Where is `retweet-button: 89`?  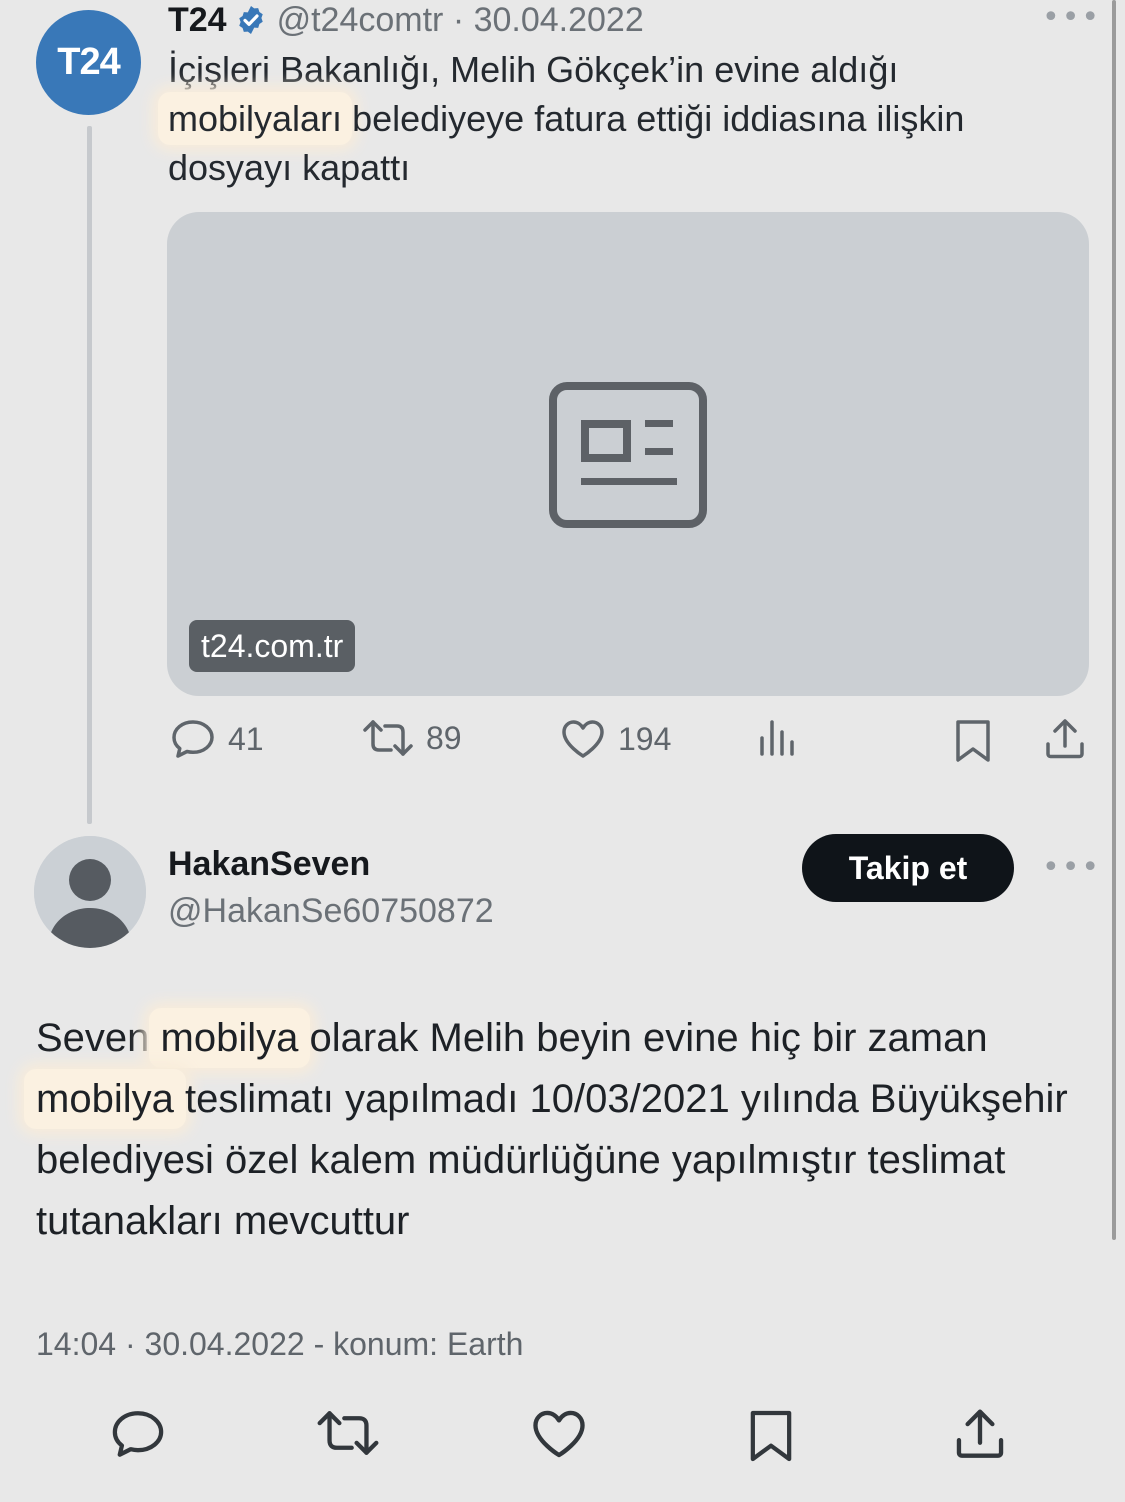
retweet-button: 89 is located at coordinates (412, 738).